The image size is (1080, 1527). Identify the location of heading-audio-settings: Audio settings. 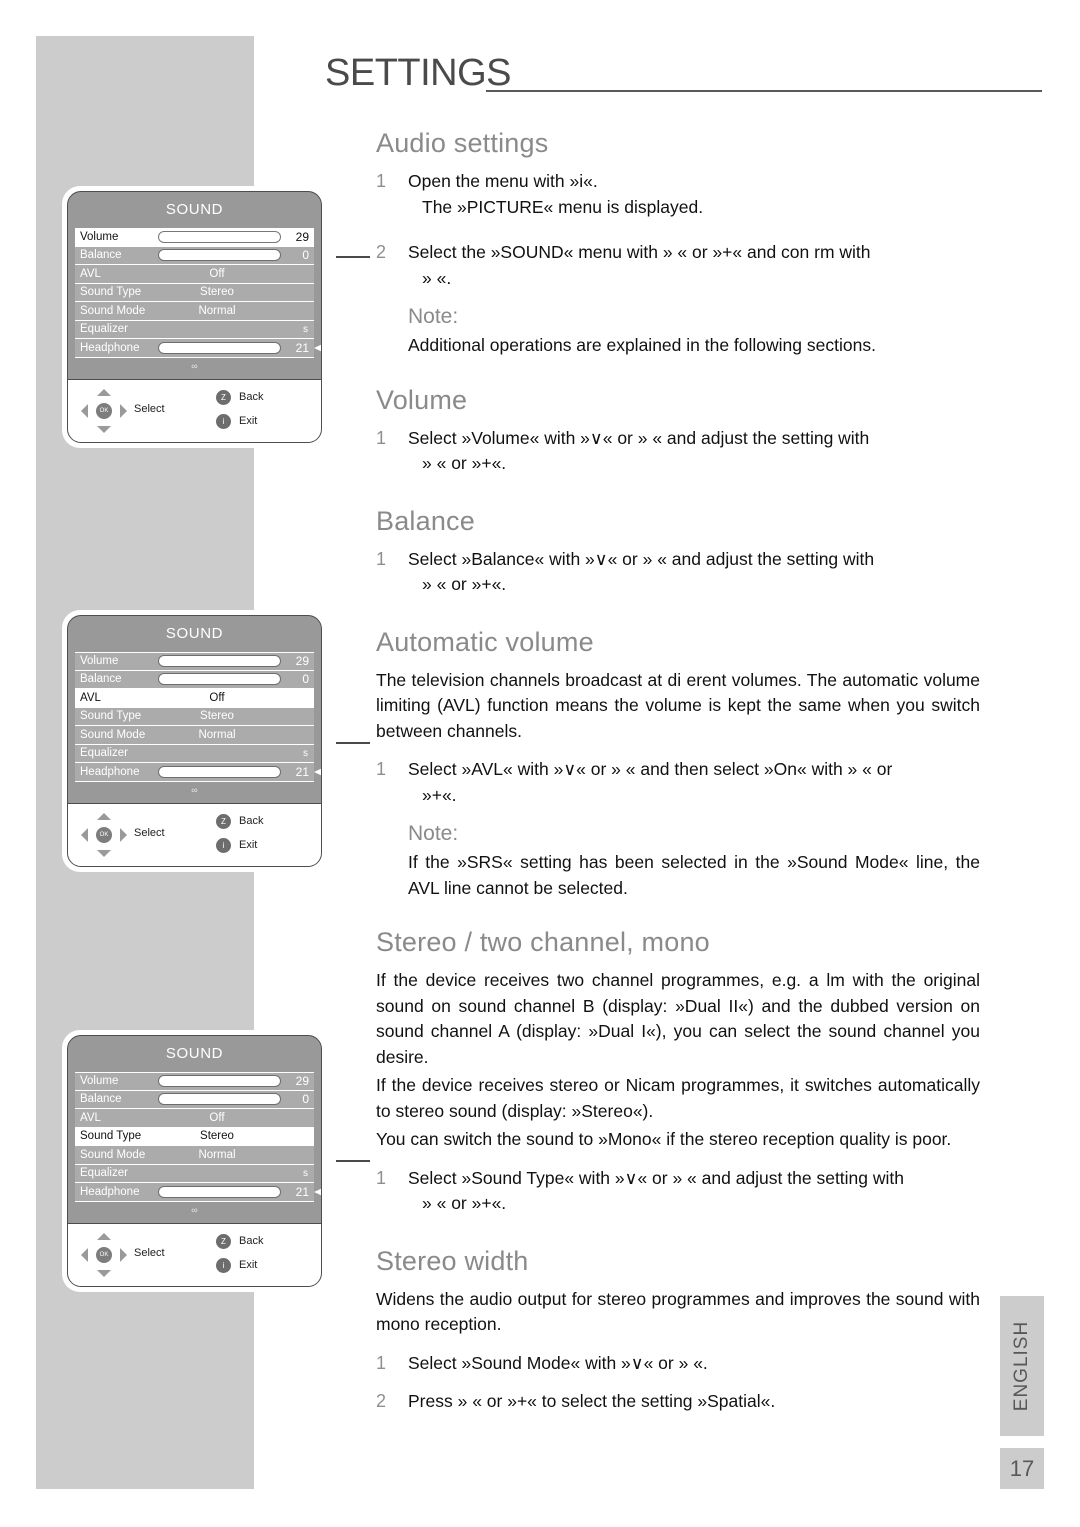
(462, 143).